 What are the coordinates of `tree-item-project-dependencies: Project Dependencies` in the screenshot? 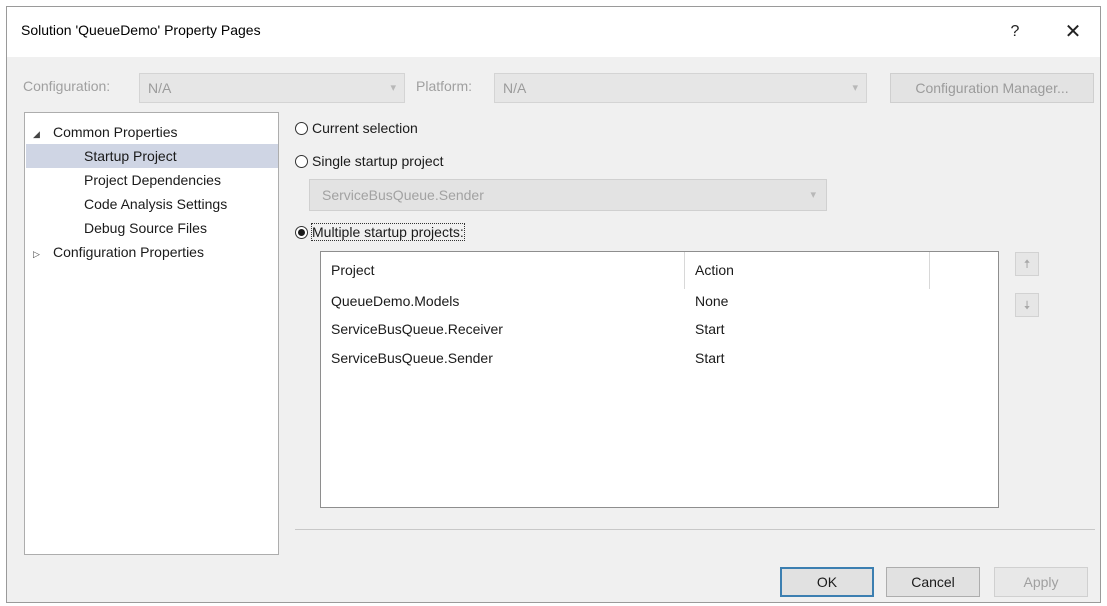 It's located at (152, 180).